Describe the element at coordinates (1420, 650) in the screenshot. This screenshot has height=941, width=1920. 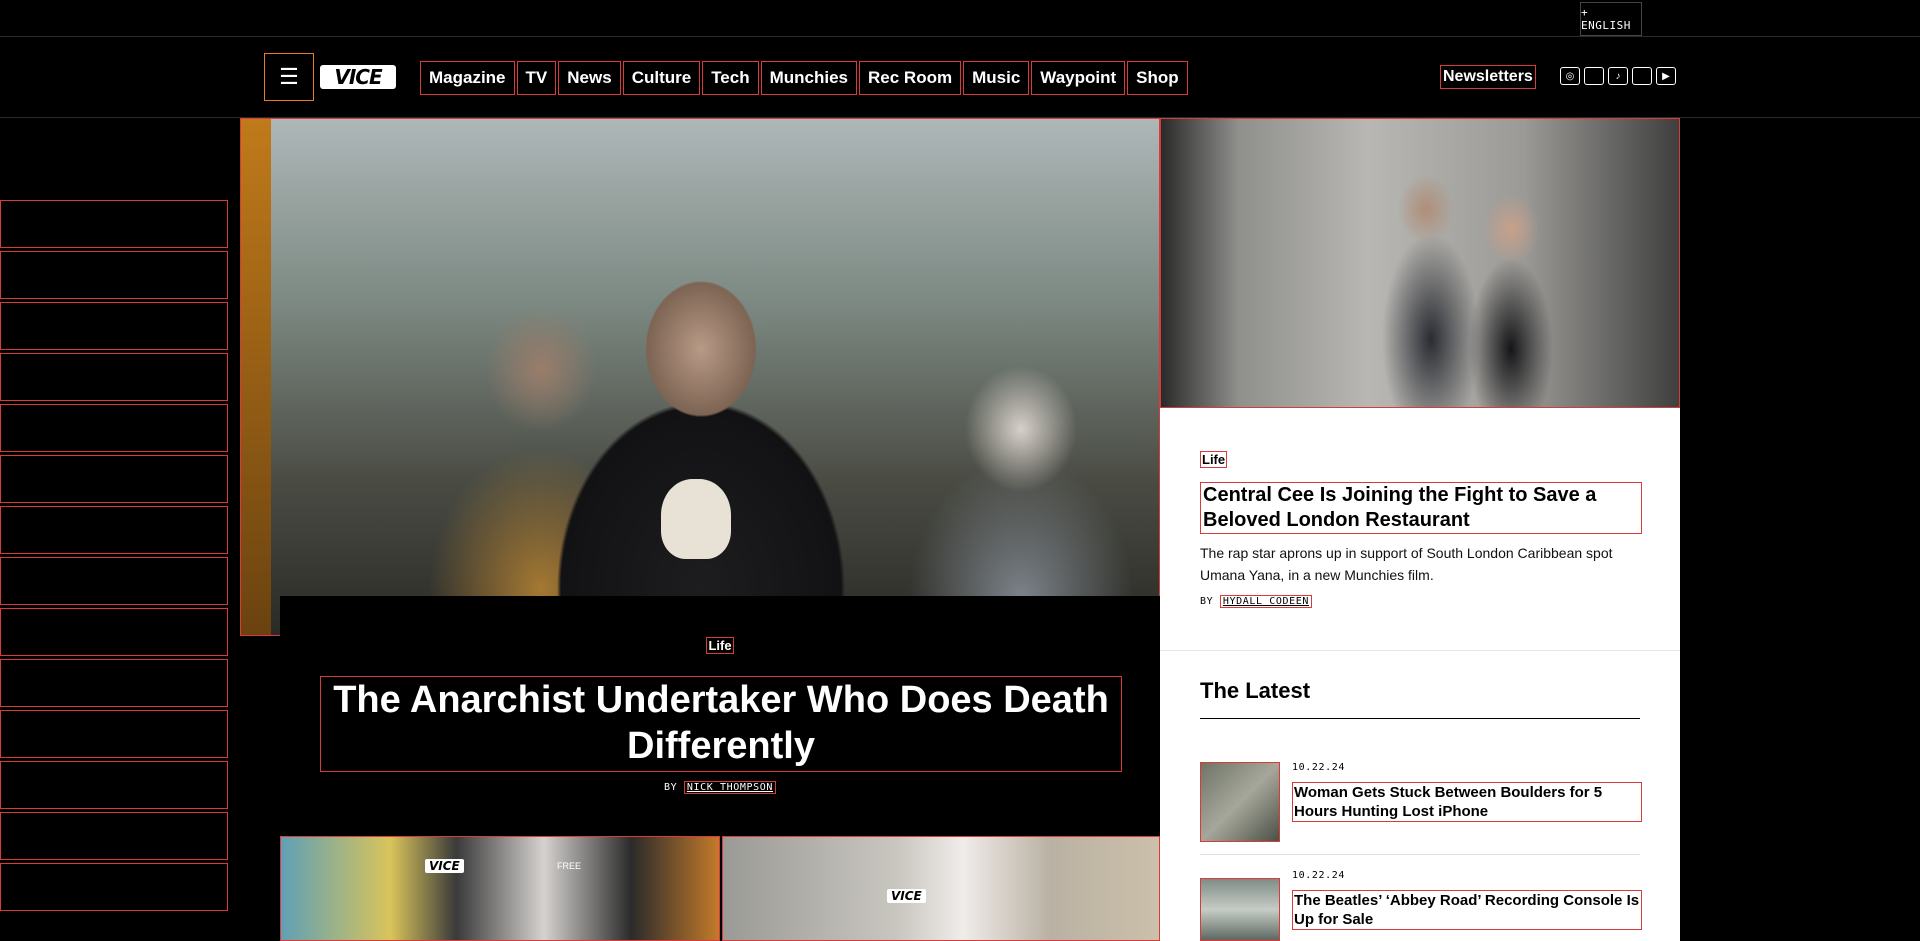
I see `section-divider` at that location.